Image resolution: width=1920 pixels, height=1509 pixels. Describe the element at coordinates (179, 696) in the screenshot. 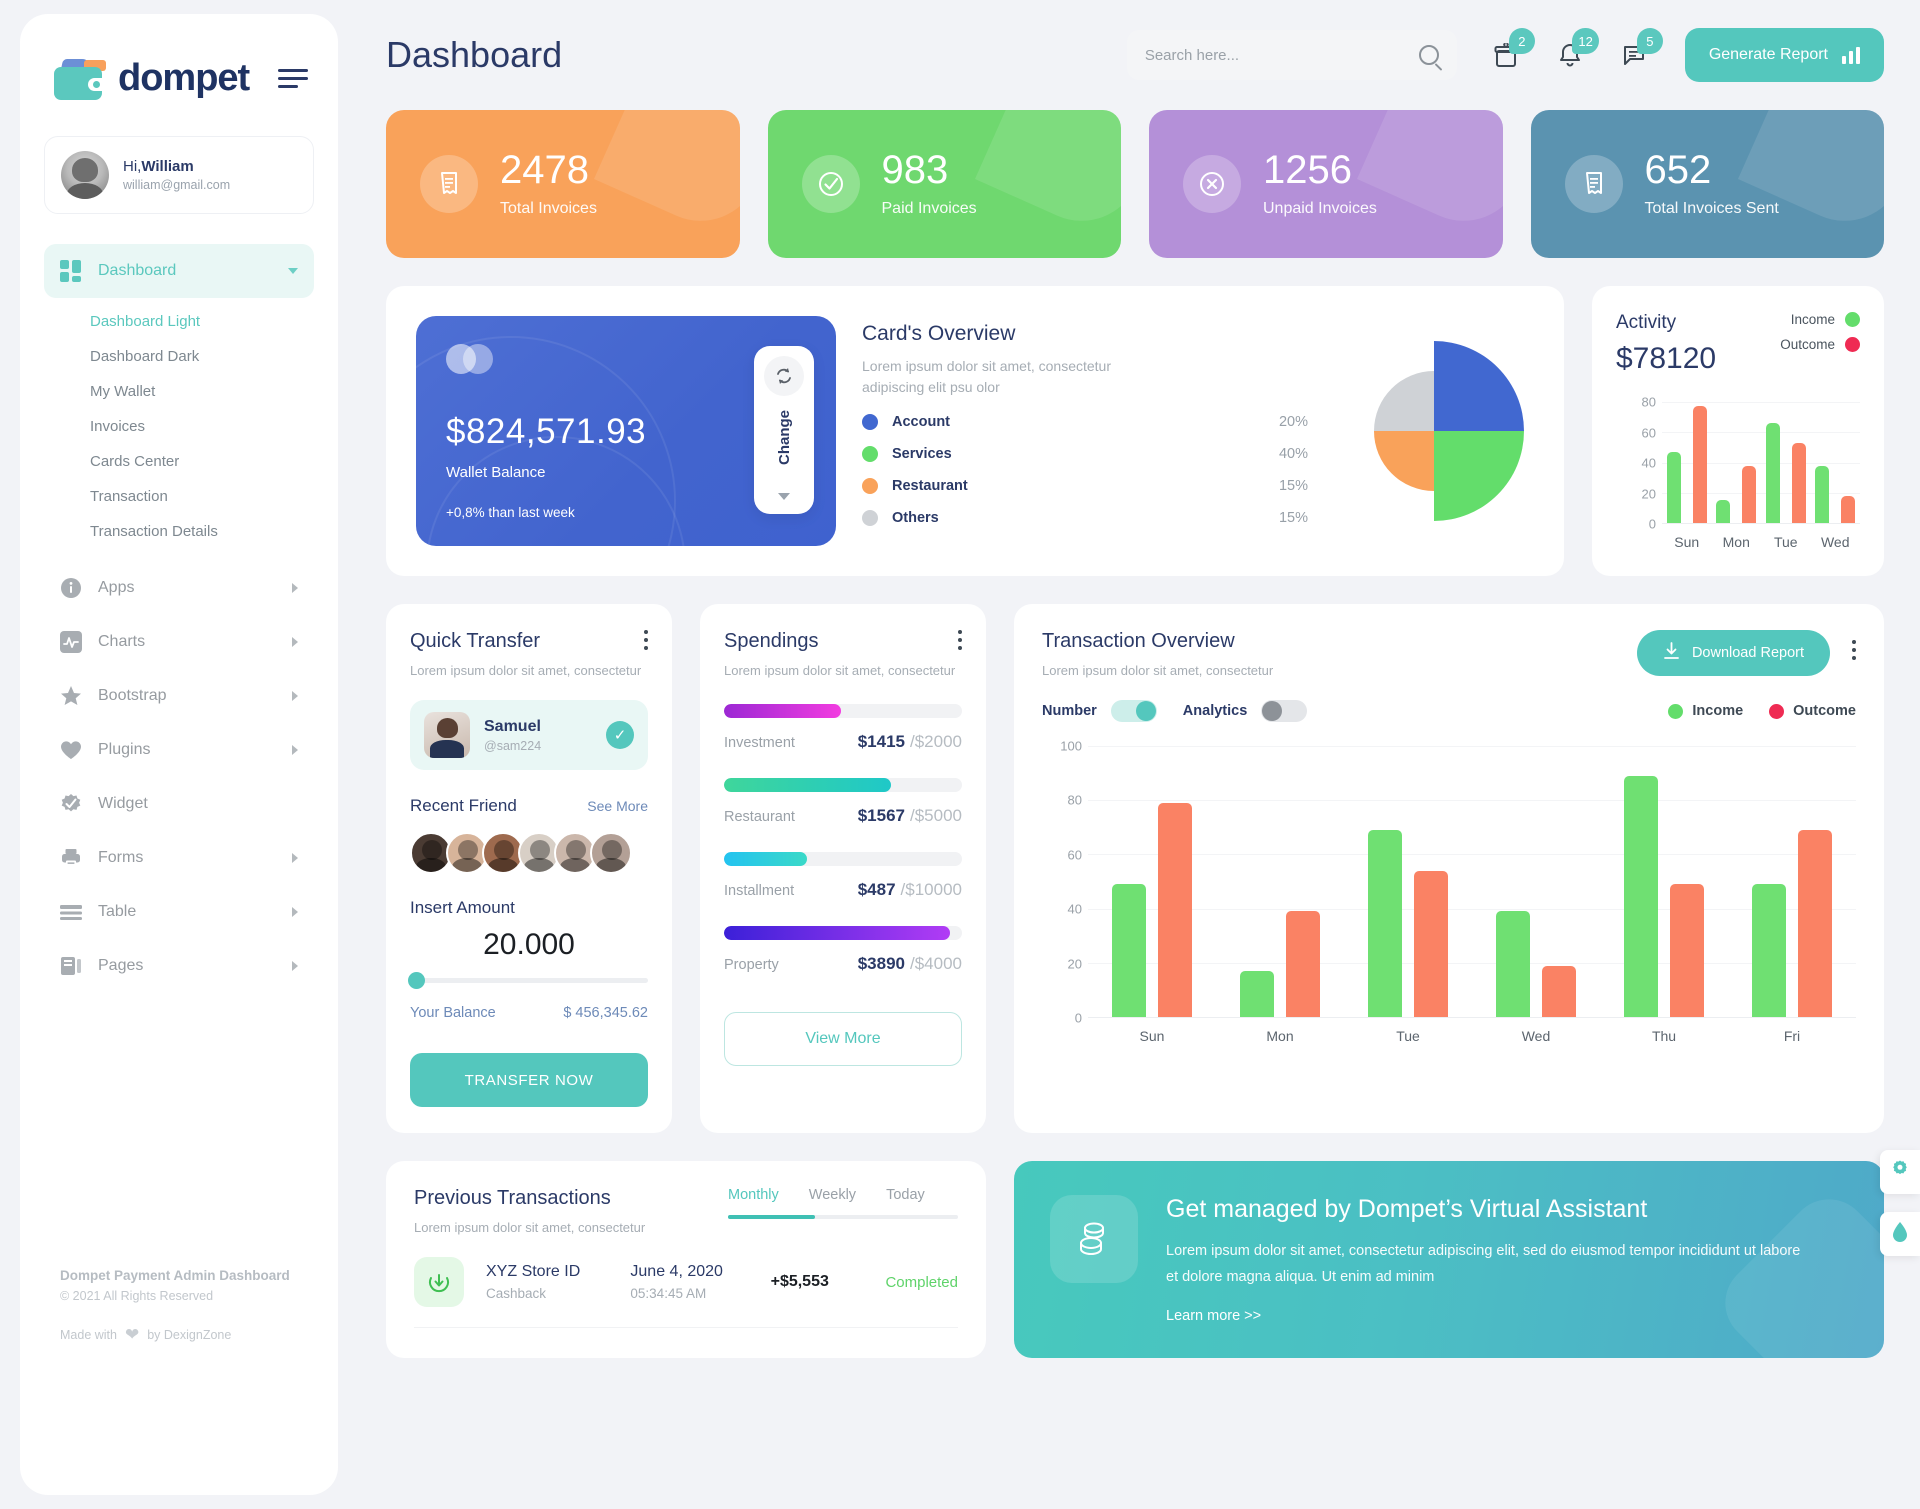

I see `sidebar-item-bootstrap: Bootstrap` at that location.